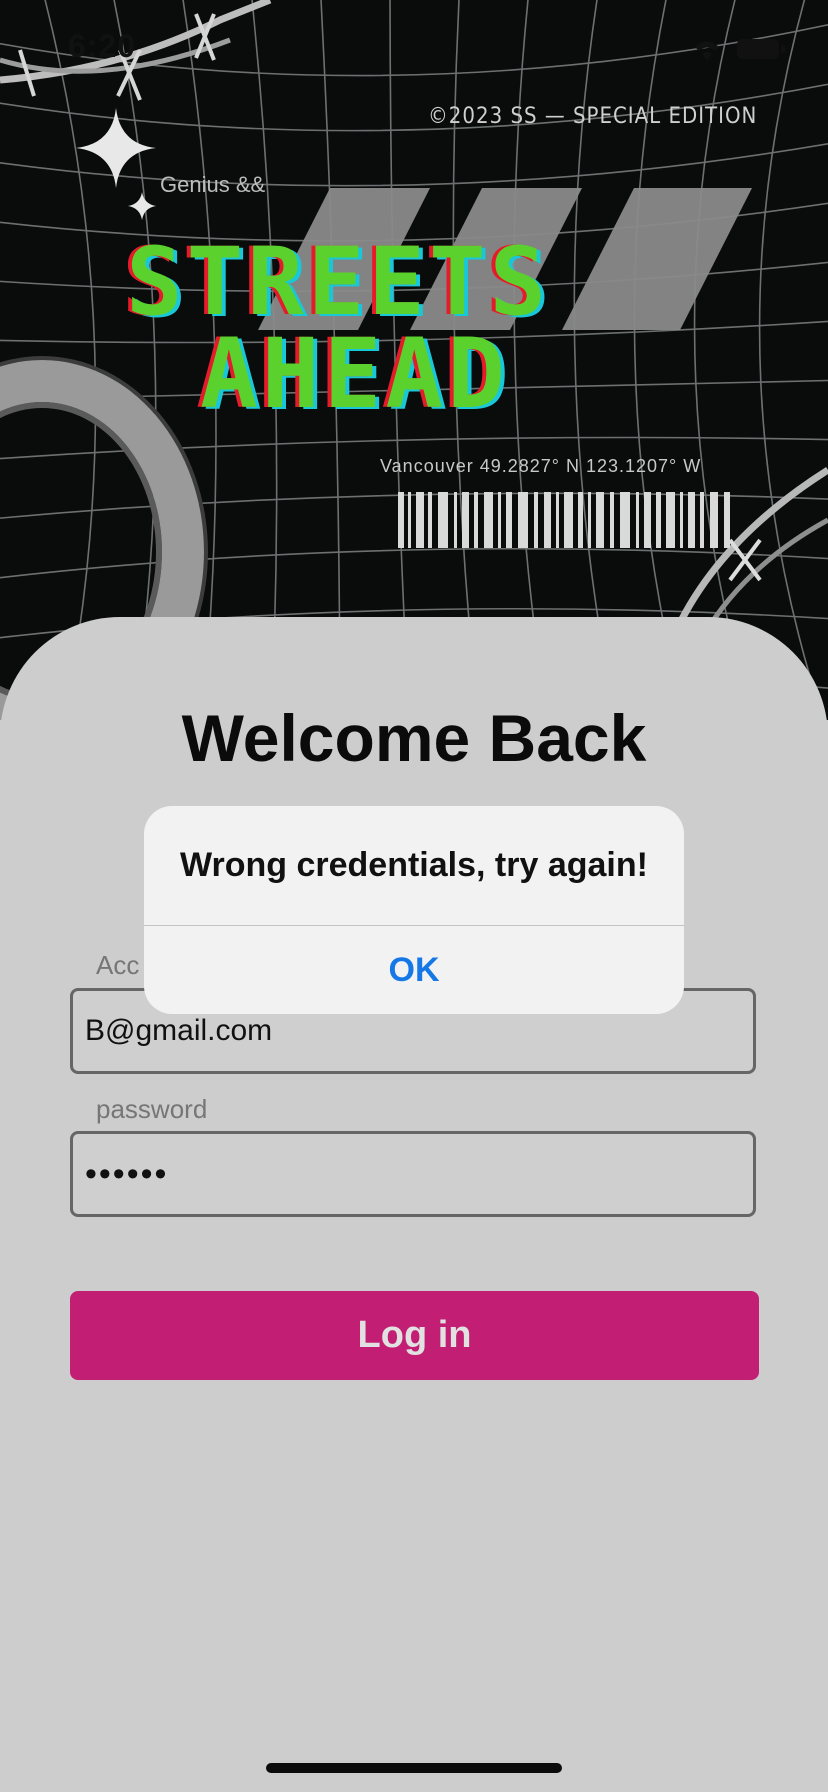 The width and height of the screenshot is (828, 1792). I want to click on password-label: password, so click(152, 1109).